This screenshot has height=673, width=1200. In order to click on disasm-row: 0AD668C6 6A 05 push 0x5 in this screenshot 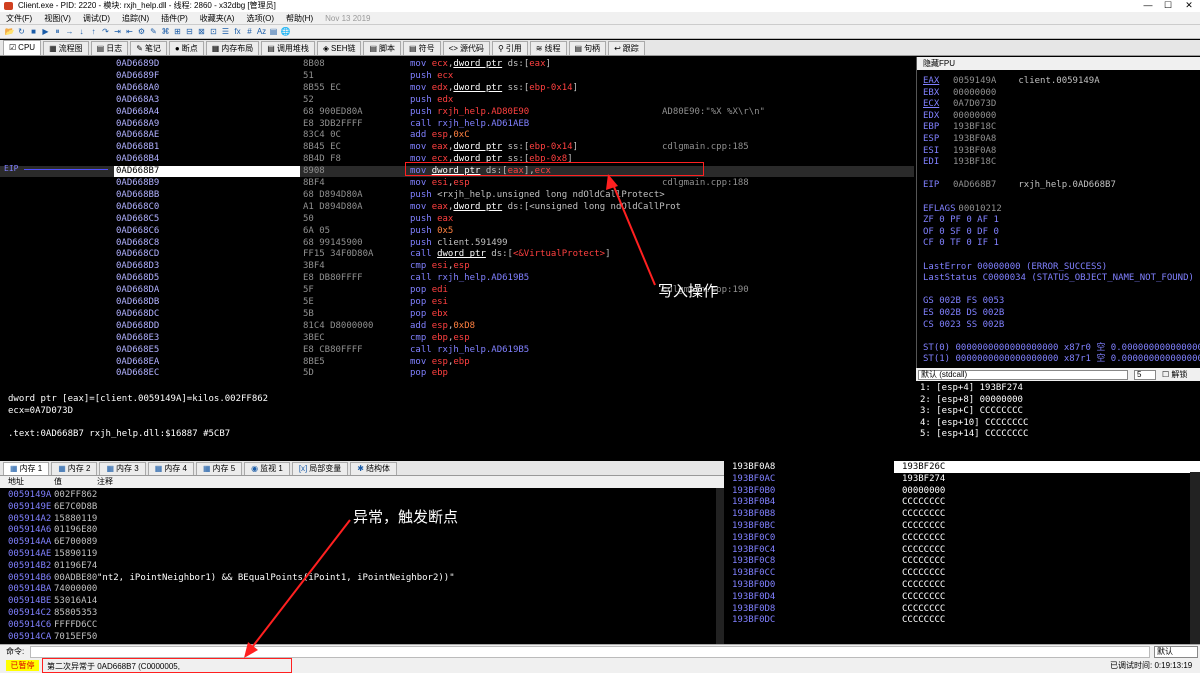, I will do `click(457, 231)`.